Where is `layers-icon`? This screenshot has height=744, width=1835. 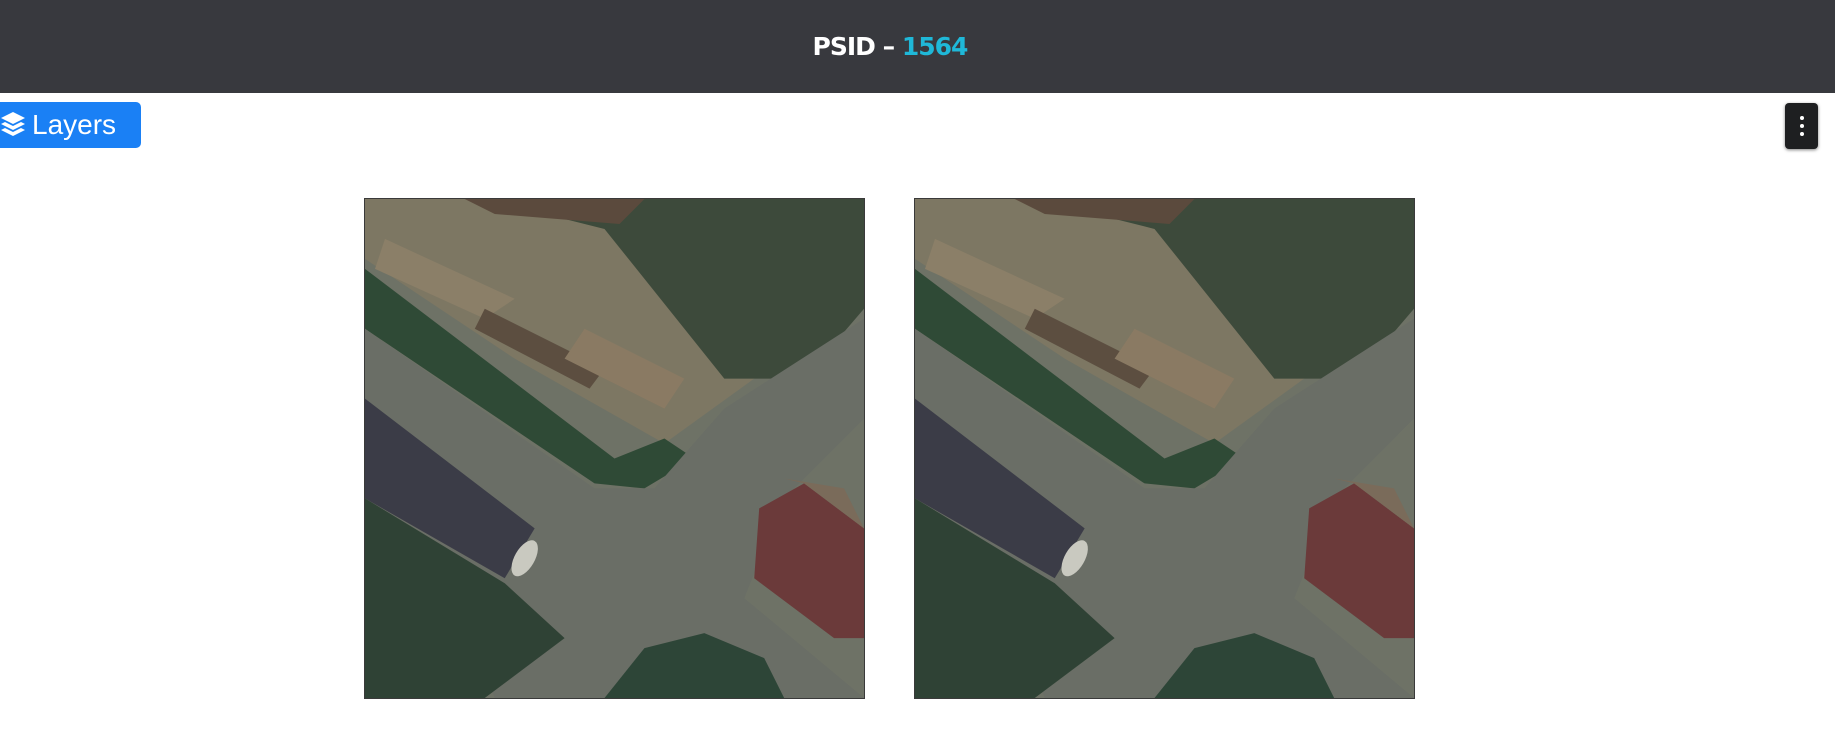
layers-icon is located at coordinates (13, 125).